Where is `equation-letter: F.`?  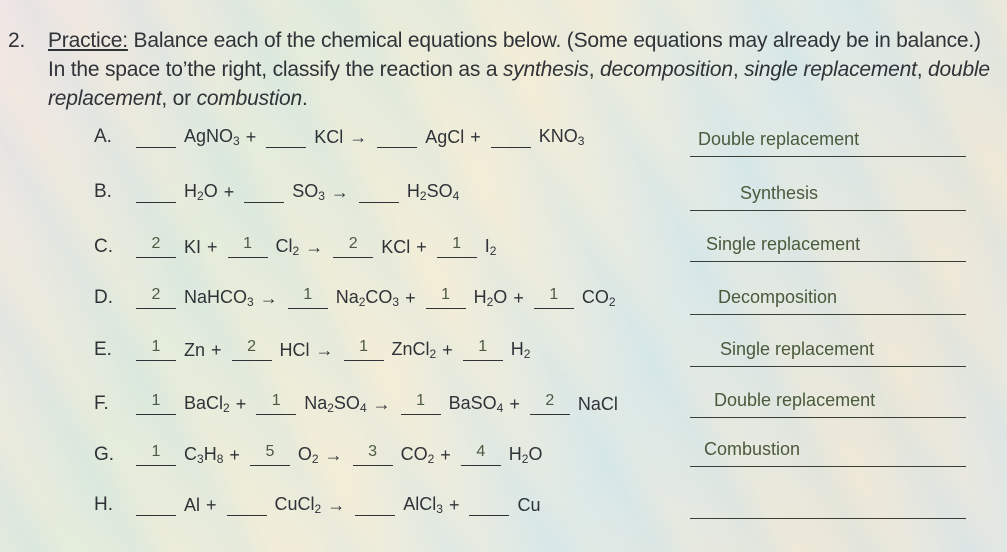
equation-letter: F. is located at coordinates (101, 403).